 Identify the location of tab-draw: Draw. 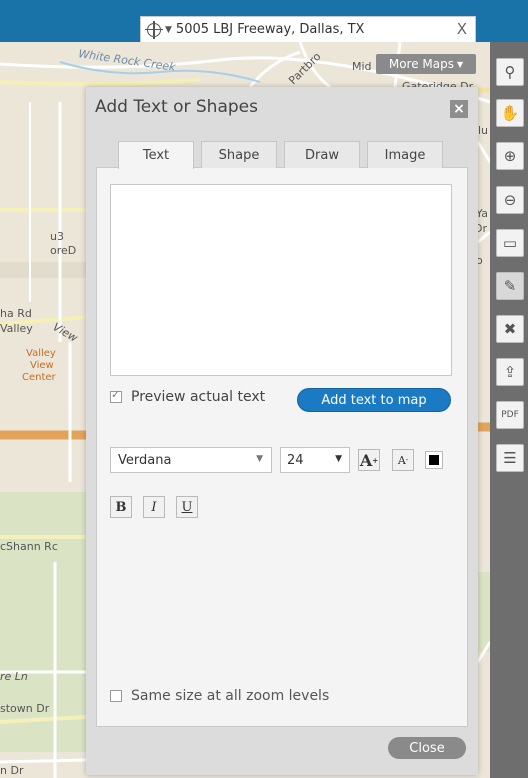
(322, 154).